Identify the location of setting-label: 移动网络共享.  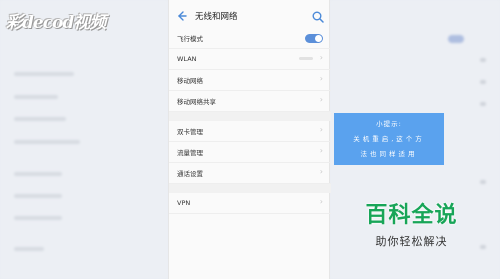
(196, 102).